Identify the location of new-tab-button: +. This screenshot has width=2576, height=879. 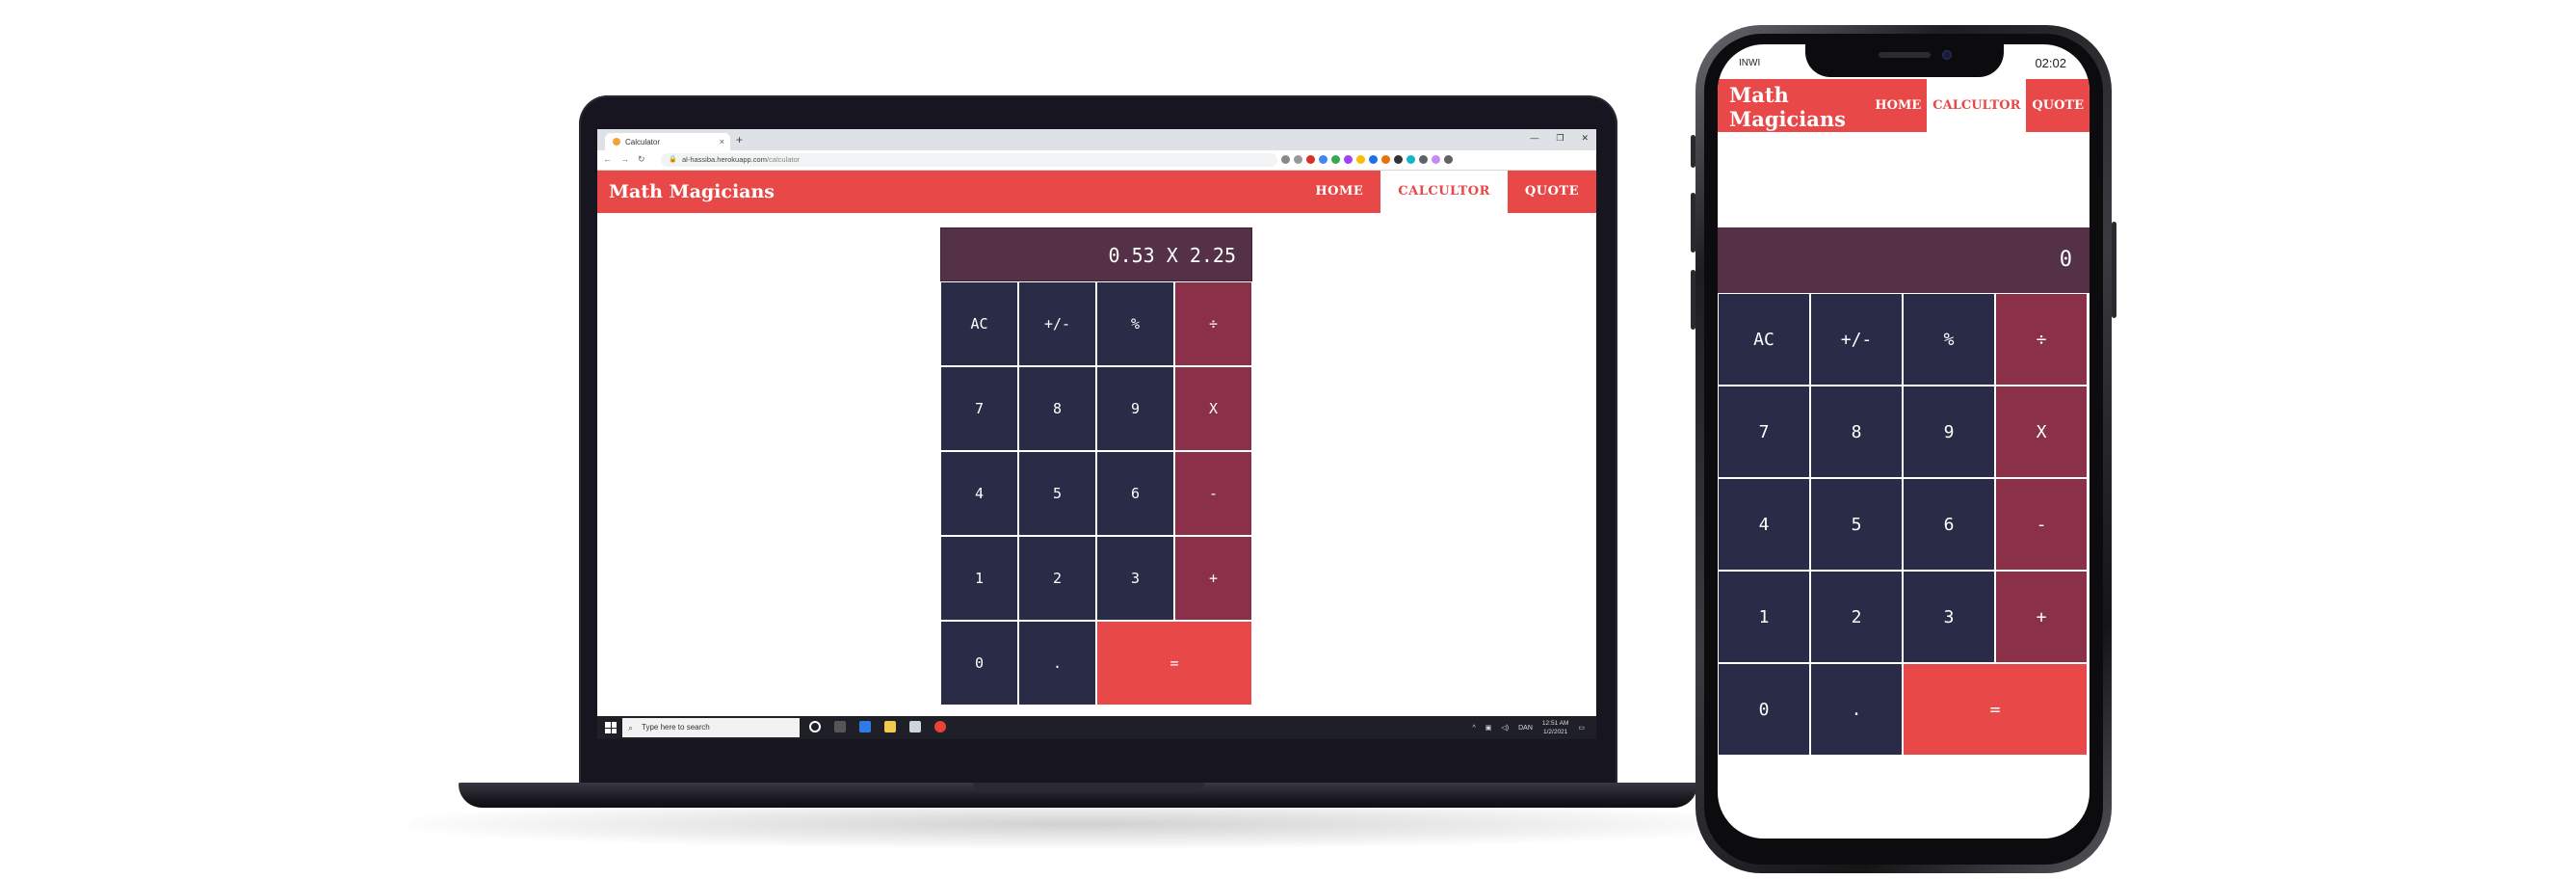
(740, 139).